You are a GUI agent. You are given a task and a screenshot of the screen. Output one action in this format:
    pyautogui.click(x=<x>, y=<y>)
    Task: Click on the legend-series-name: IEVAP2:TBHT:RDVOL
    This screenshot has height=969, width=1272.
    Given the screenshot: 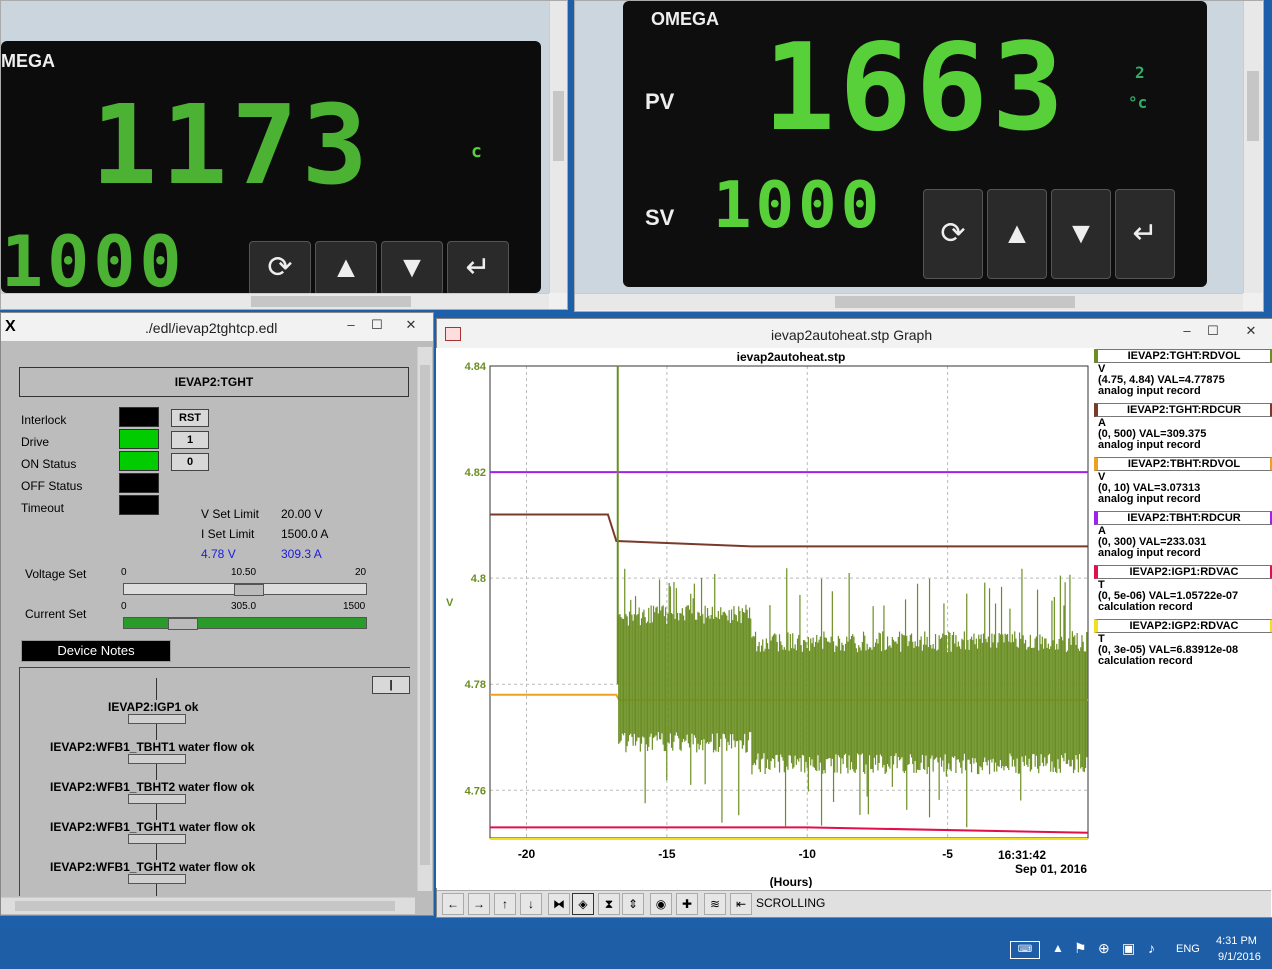 What is the action you would take?
    pyautogui.click(x=1183, y=464)
    